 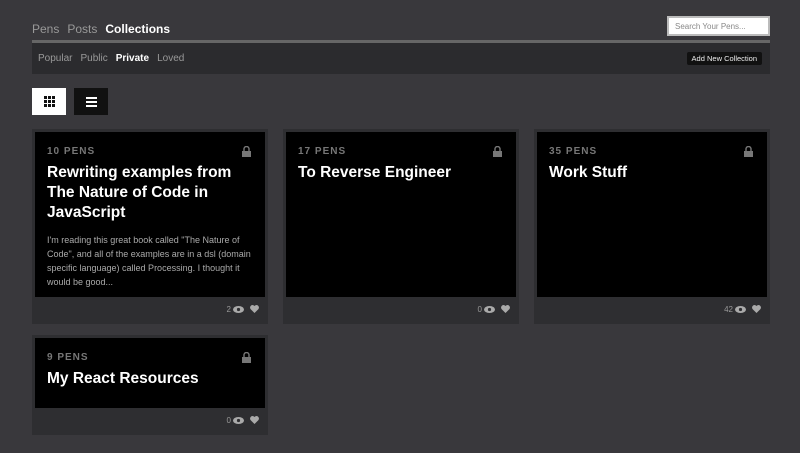 I want to click on list-view-button, so click(x=91, y=101).